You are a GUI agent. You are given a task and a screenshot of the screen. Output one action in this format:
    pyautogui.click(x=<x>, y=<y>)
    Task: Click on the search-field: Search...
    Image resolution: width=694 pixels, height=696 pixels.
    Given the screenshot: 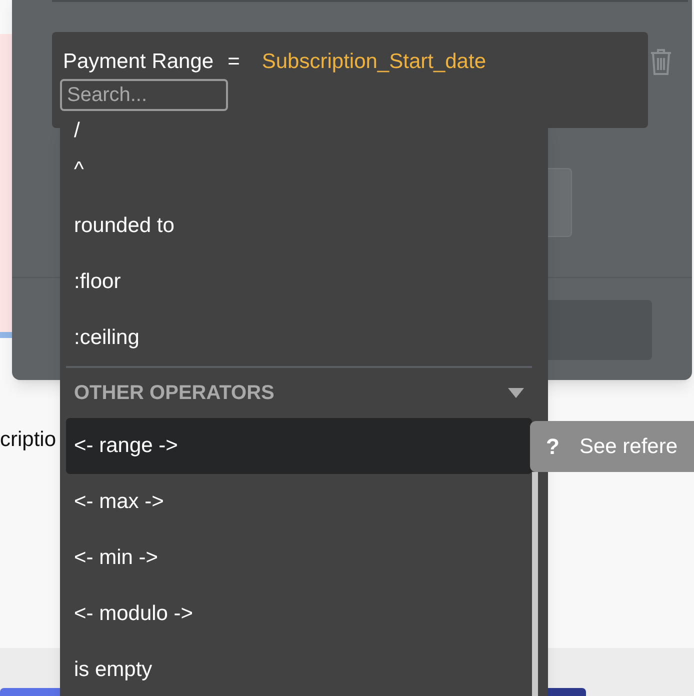 What is the action you would take?
    pyautogui.click(x=144, y=95)
    